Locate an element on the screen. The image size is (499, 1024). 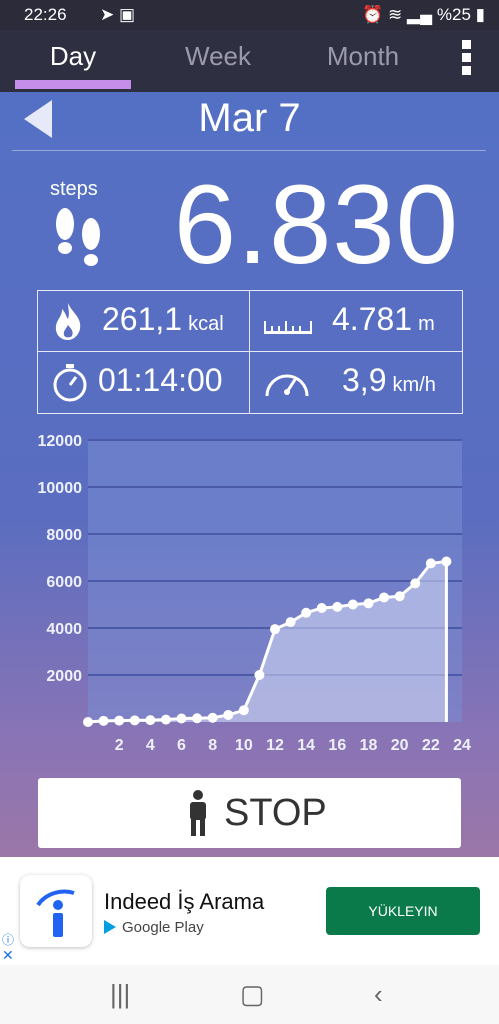
calories-cell: 261,1 kcal is located at coordinates (143, 321).